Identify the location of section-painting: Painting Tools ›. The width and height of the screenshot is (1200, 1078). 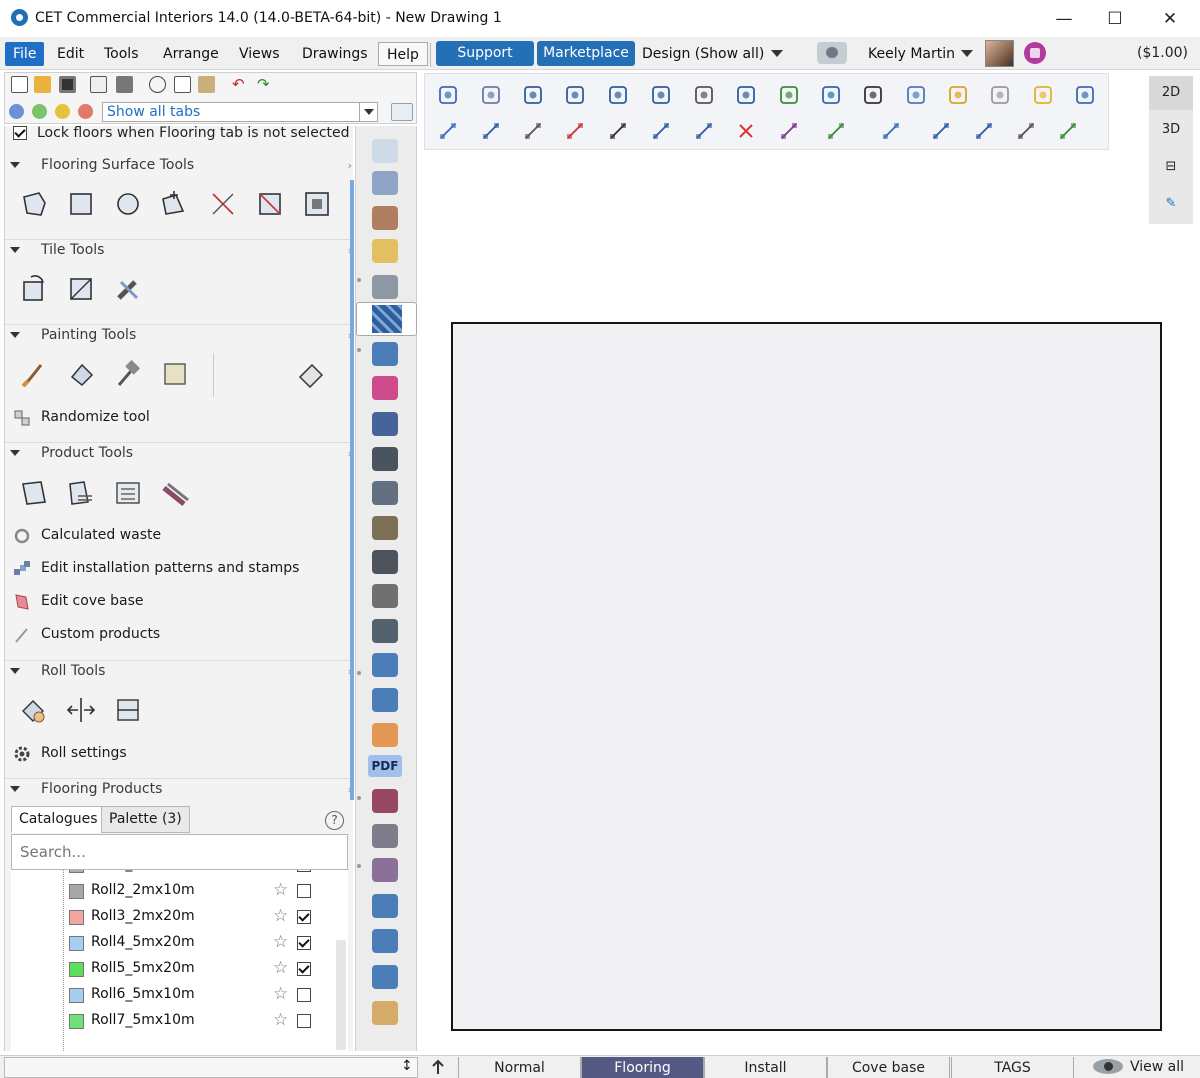
(179, 336).